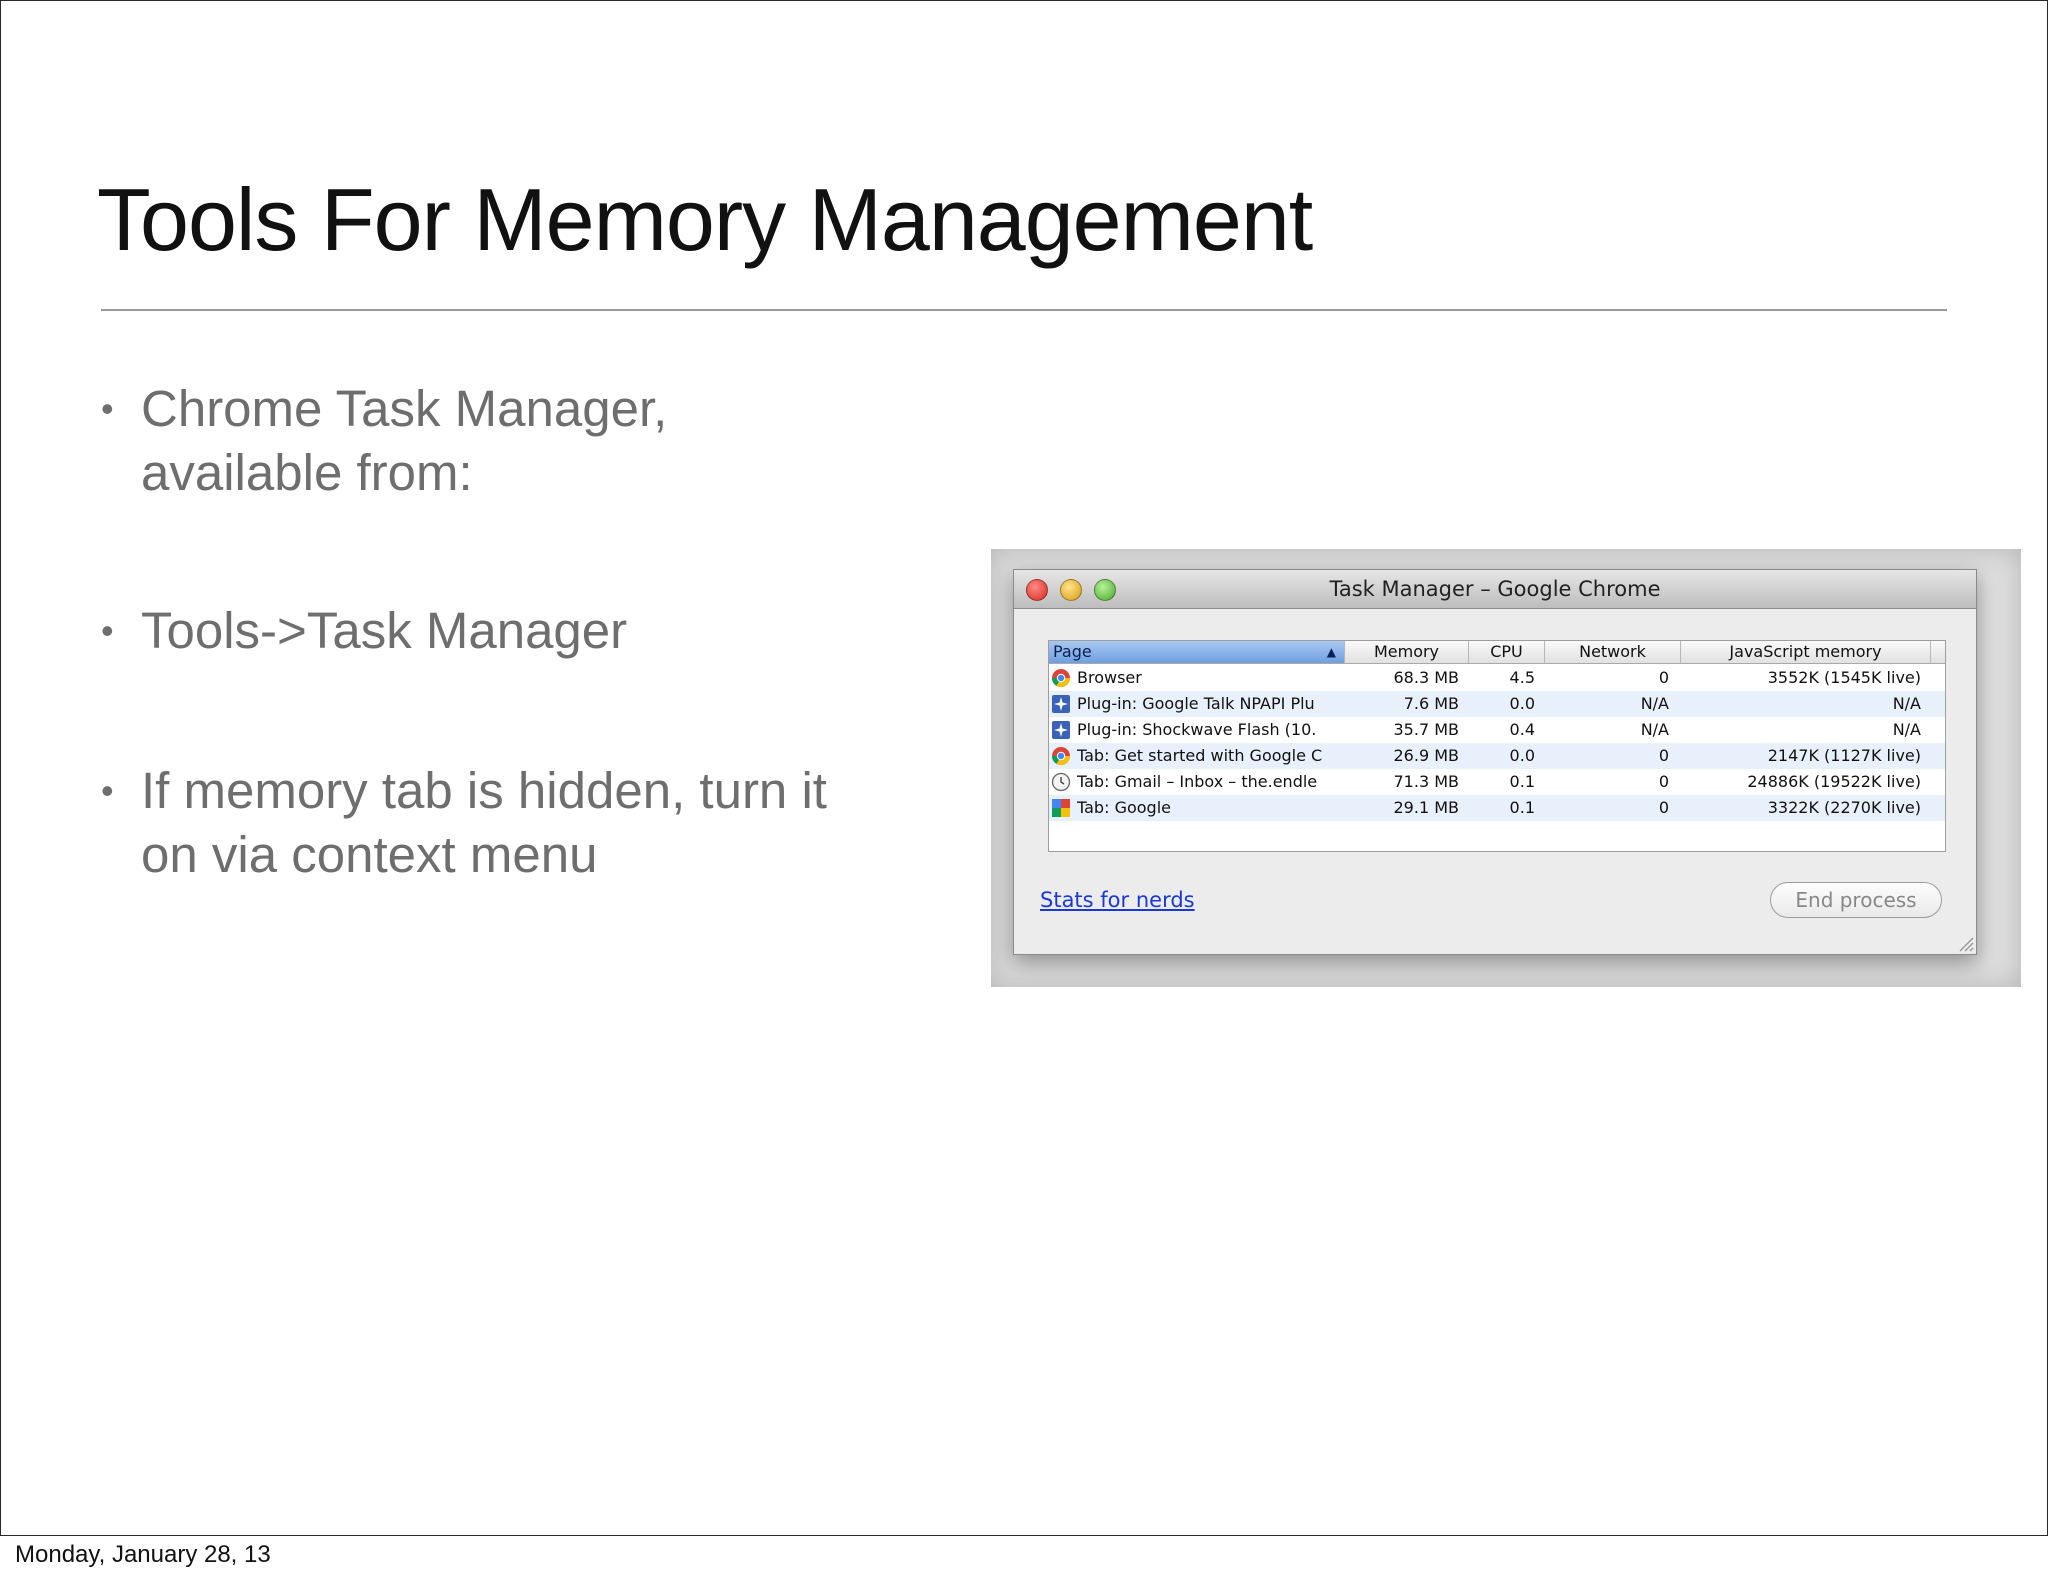 The image size is (2048, 1576). What do you see at coordinates (1117, 900) in the screenshot?
I see `stats-for-nerds-link: Stats for nerds` at bounding box center [1117, 900].